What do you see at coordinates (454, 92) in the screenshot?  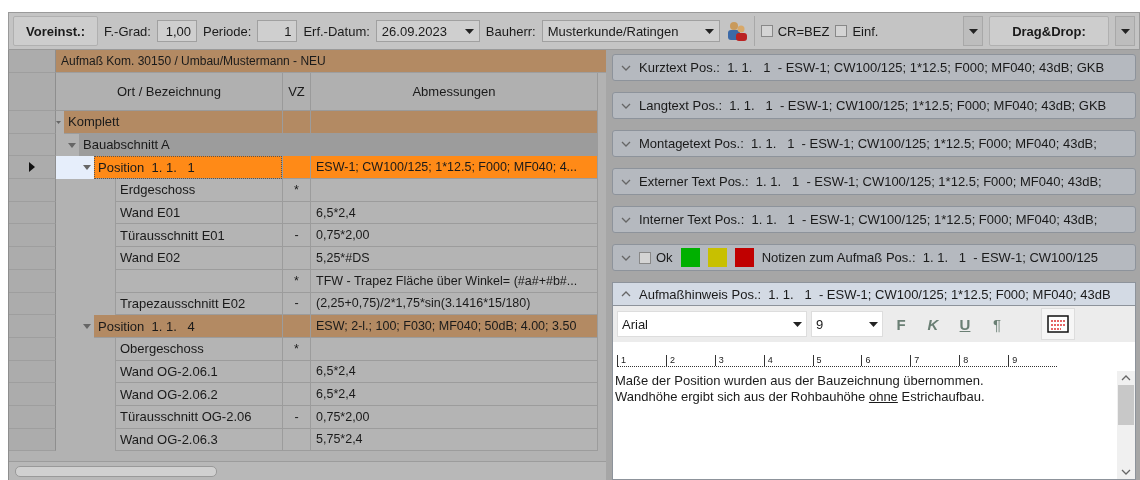 I see `column-header: Abmessungen` at bounding box center [454, 92].